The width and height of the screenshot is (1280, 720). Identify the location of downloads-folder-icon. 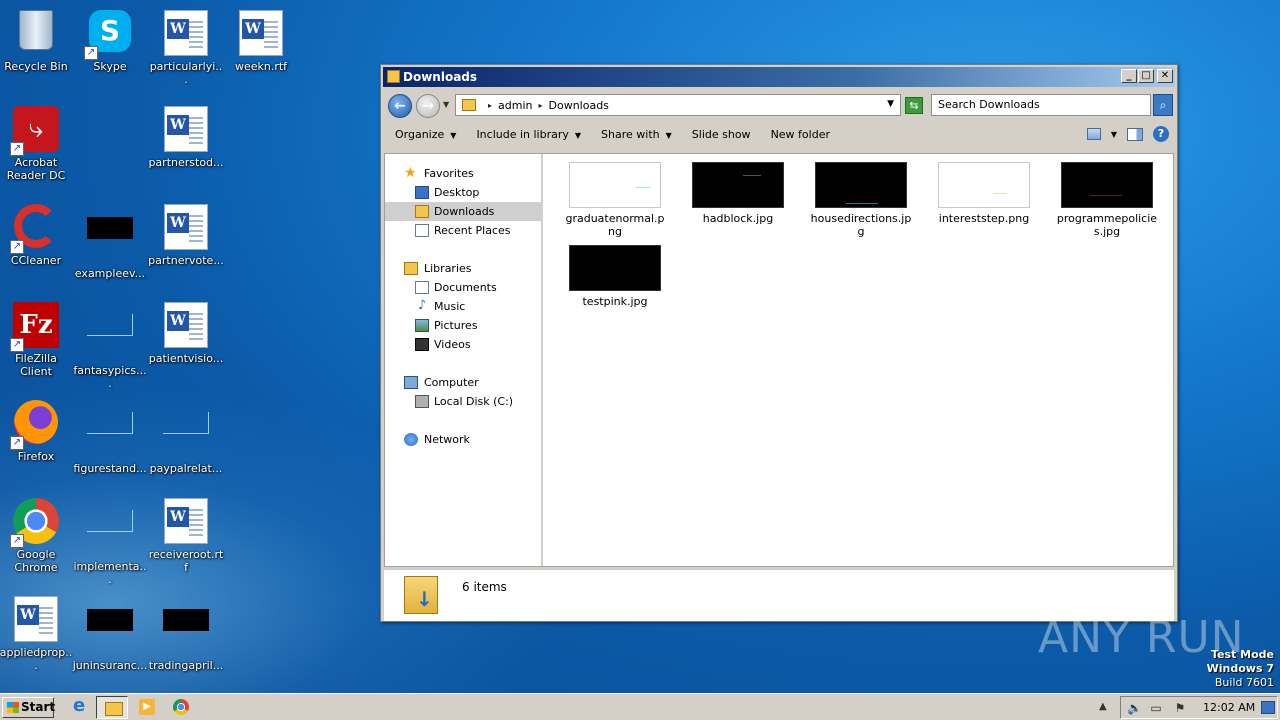
(421, 595).